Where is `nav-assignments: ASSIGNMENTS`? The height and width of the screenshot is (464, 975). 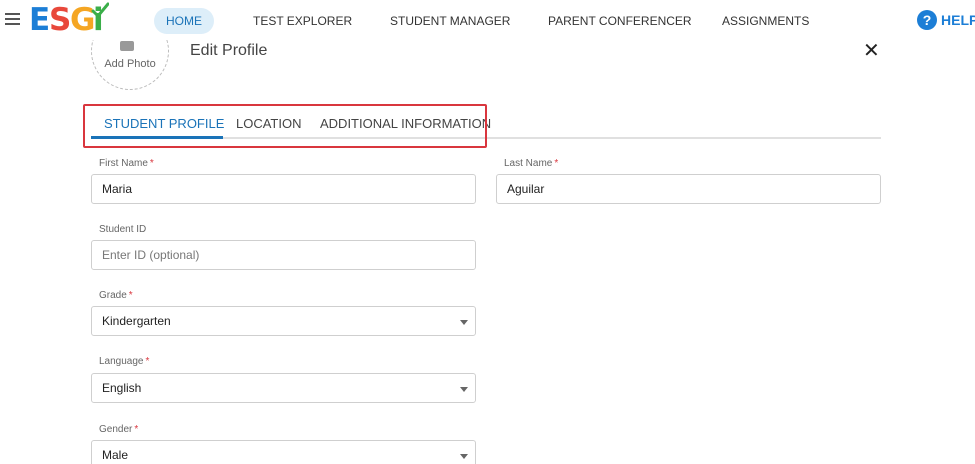 nav-assignments: ASSIGNMENTS is located at coordinates (765, 21).